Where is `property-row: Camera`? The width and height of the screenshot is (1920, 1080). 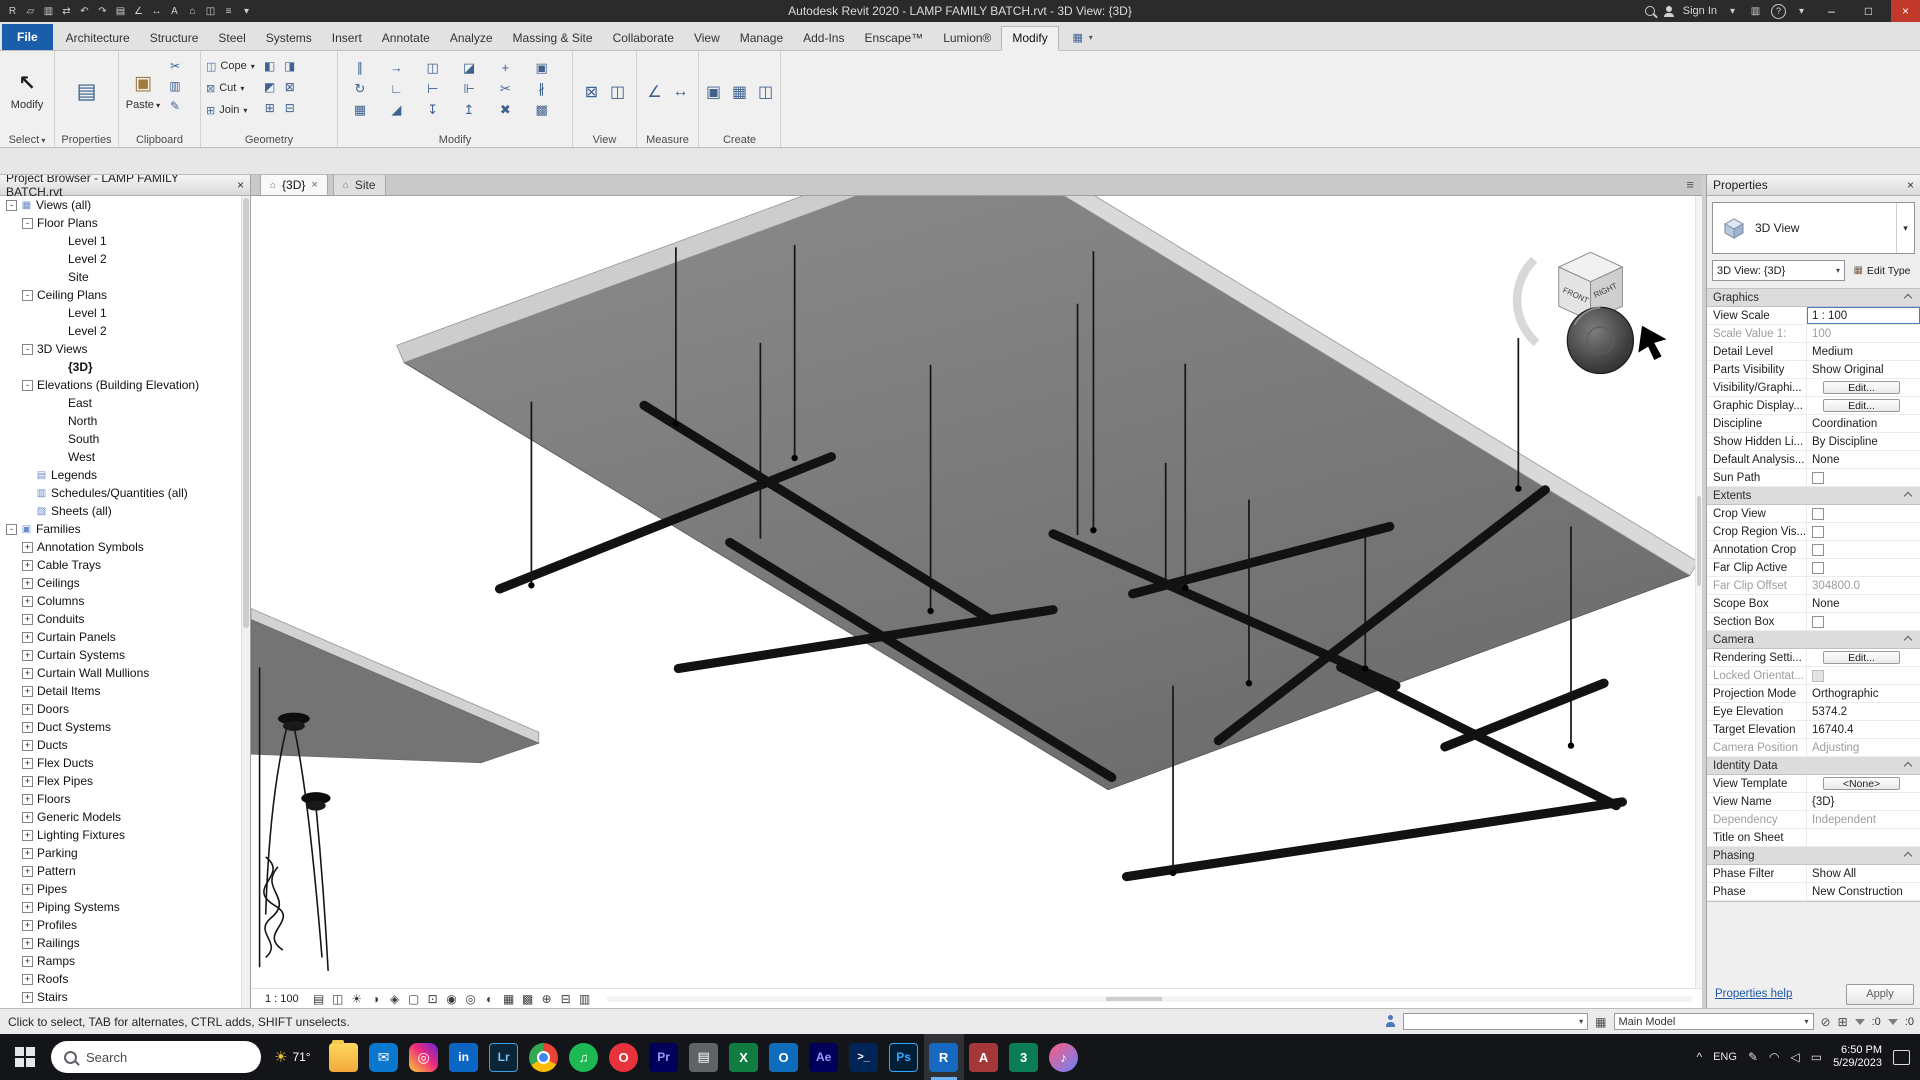
property-row: Camera is located at coordinates (1813, 640).